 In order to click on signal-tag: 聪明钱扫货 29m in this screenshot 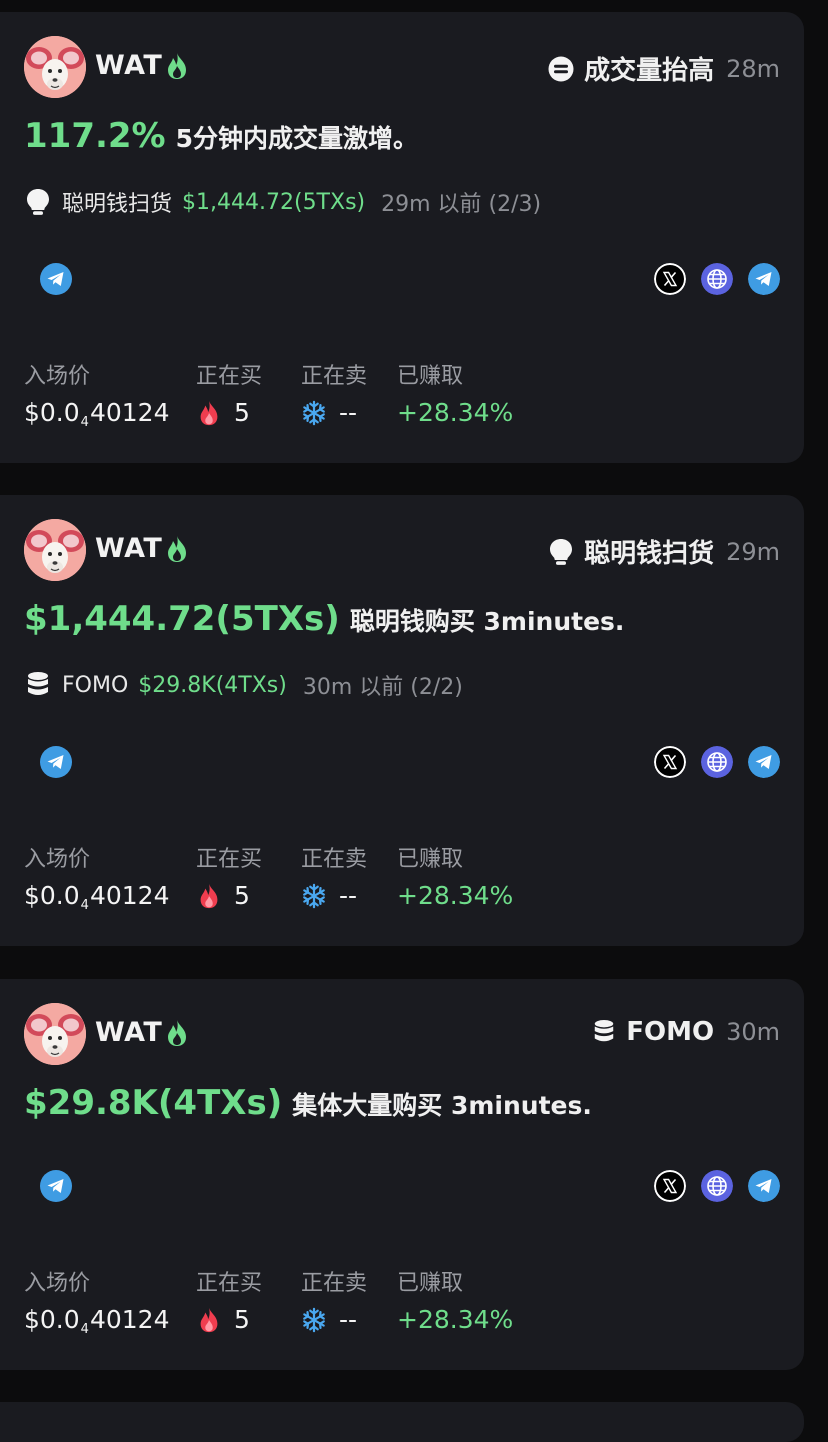, I will do `click(664, 551)`.